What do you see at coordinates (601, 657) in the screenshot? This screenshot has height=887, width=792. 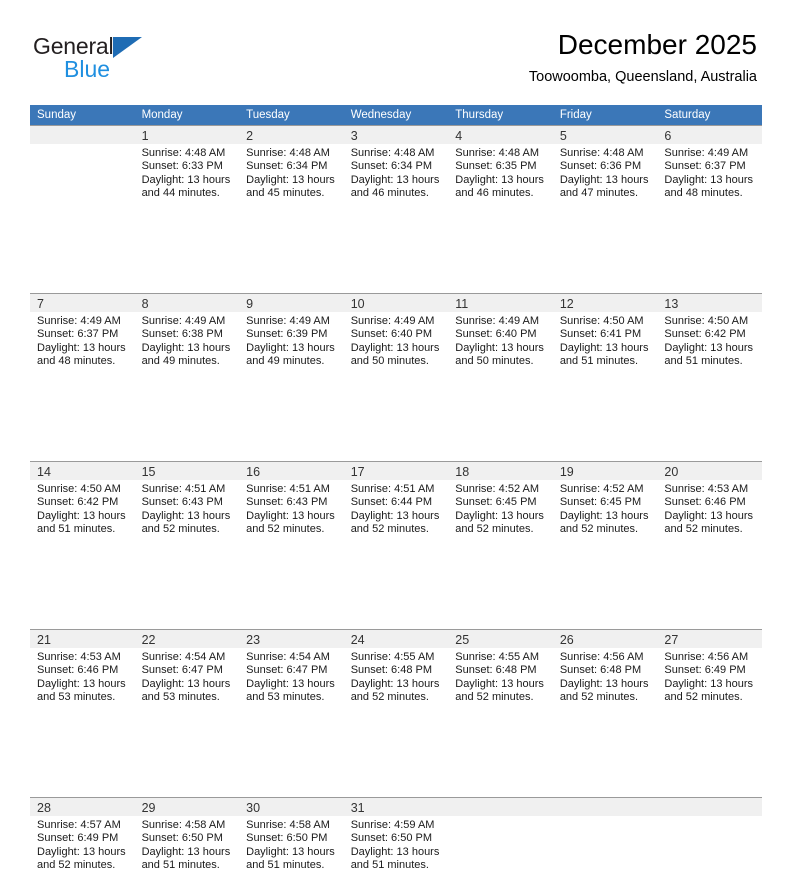 I see `sunrise-text: Sunrise: 4:56 AM` at bounding box center [601, 657].